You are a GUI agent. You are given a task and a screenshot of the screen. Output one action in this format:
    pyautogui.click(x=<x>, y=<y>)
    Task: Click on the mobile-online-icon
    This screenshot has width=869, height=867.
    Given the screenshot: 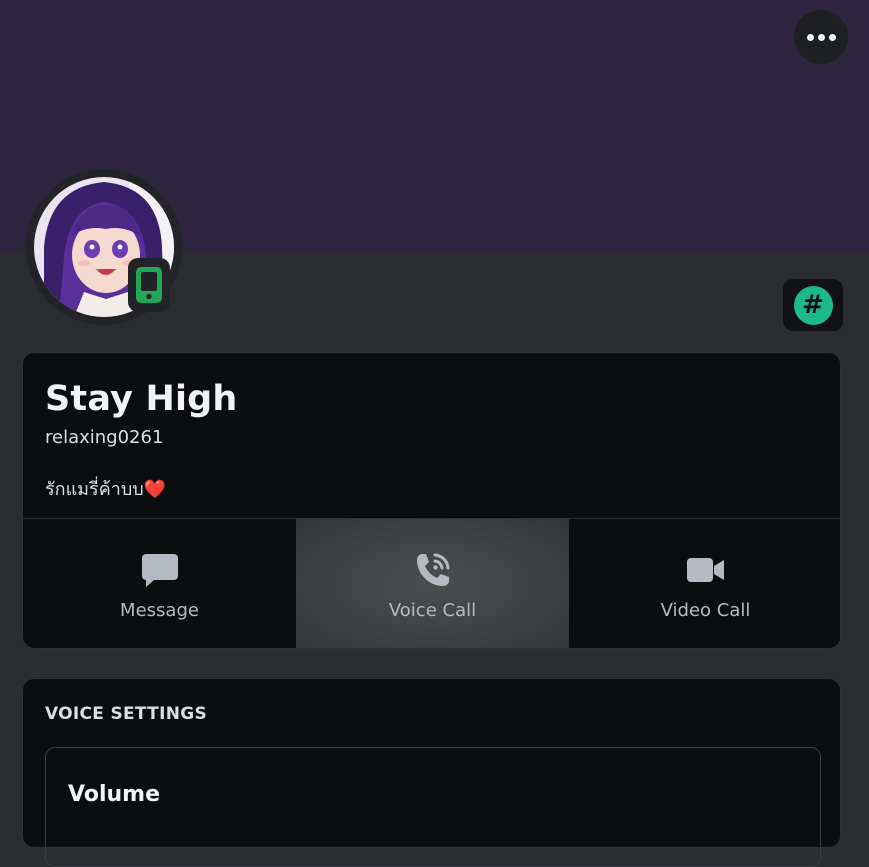 What is the action you would take?
    pyautogui.click(x=149, y=285)
    